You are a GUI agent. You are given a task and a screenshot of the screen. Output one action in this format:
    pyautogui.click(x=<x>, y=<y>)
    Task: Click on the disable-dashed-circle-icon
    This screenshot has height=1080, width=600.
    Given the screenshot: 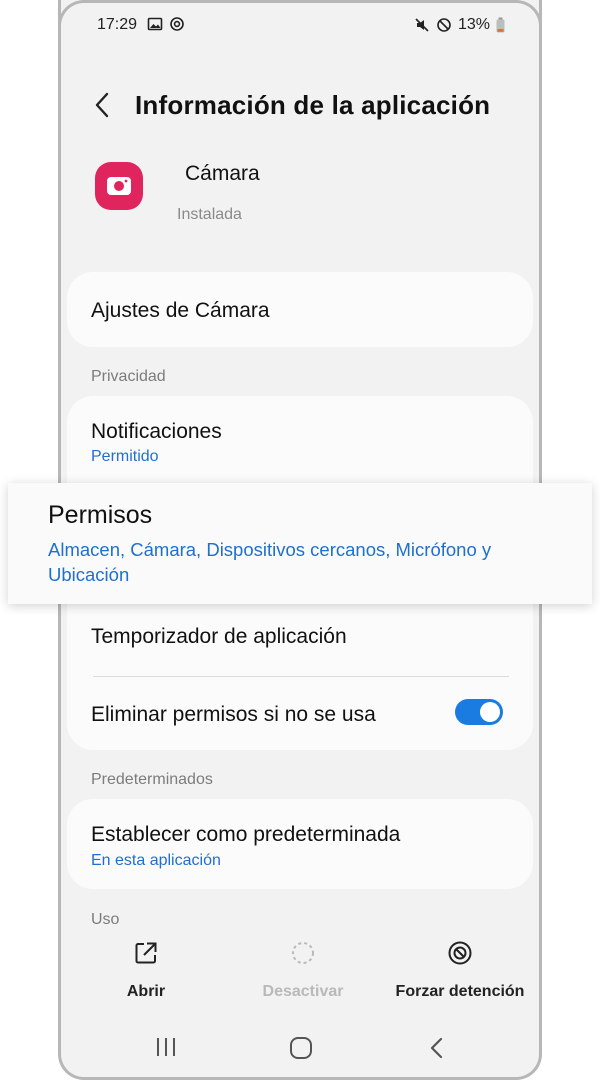 What is the action you would take?
    pyautogui.click(x=303, y=953)
    